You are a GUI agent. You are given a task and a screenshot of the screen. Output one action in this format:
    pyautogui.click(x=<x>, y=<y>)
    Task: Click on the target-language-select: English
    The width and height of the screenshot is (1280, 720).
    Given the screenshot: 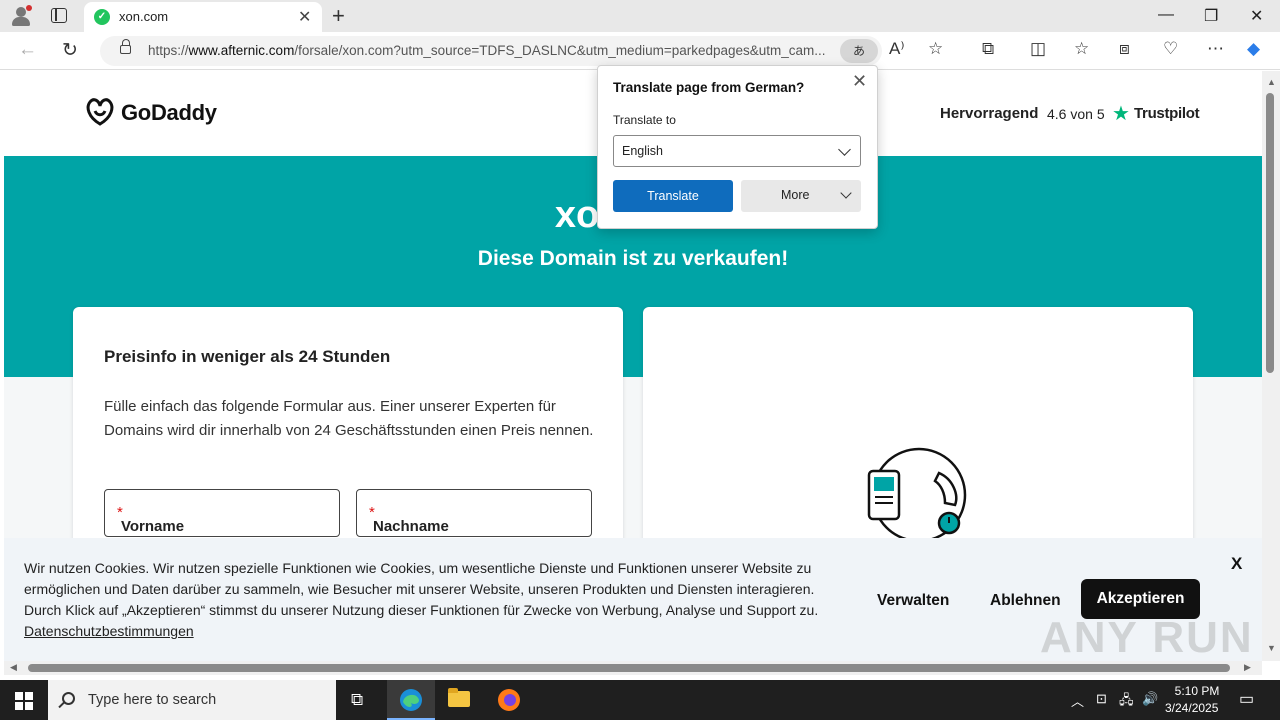 What is the action you would take?
    pyautogui.click(x=737, y=151)
    